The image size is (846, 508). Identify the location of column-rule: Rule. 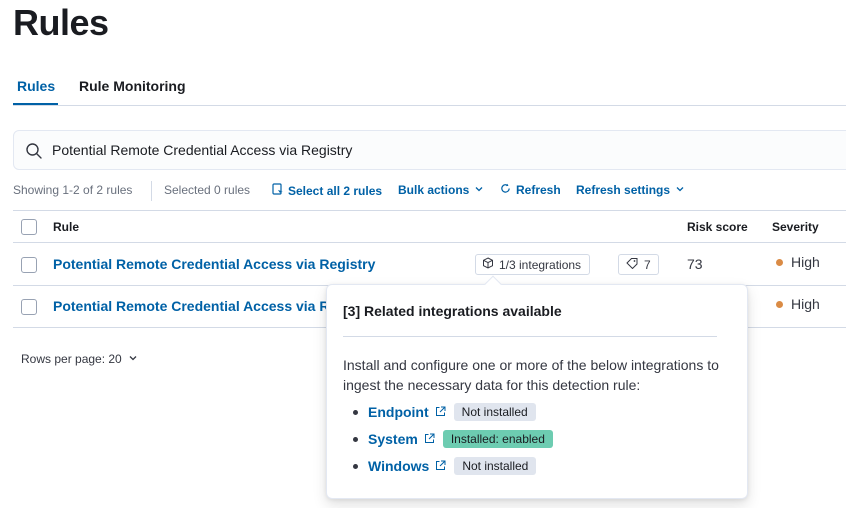
(66, 227).